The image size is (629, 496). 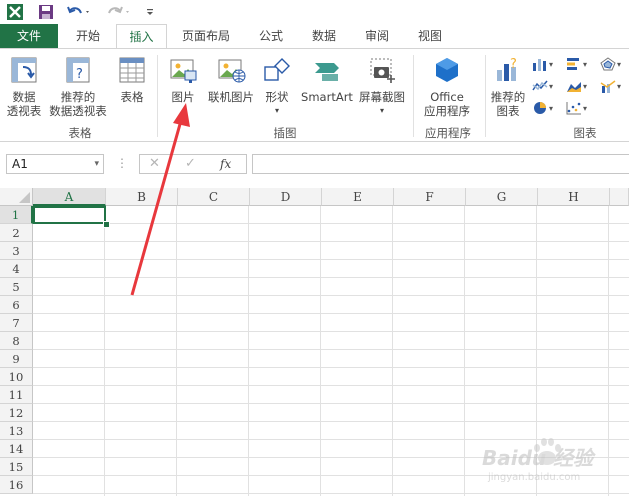 I want to click on office-apps-label-2: 应用程序, so click(x=447, y=111).